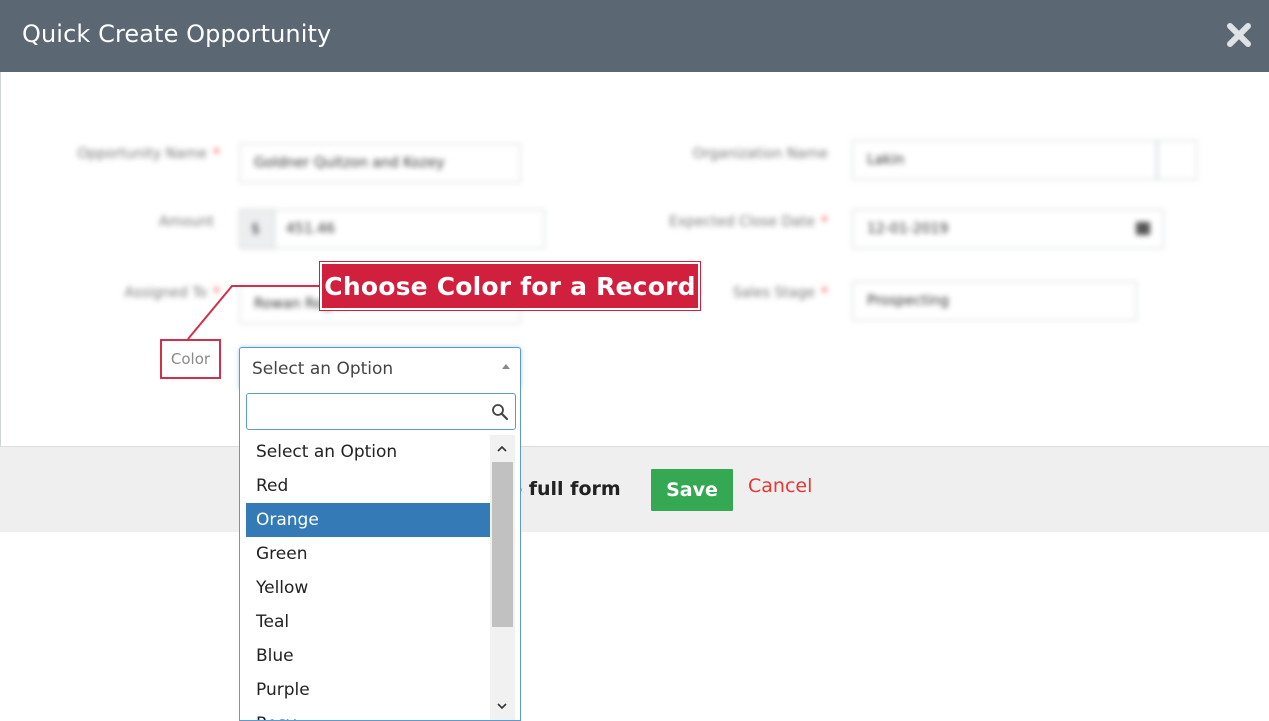  Describe the element at coordinates (510, 286) in the screenshot. I see `callout-label: Choose Color for a Record` at that location.